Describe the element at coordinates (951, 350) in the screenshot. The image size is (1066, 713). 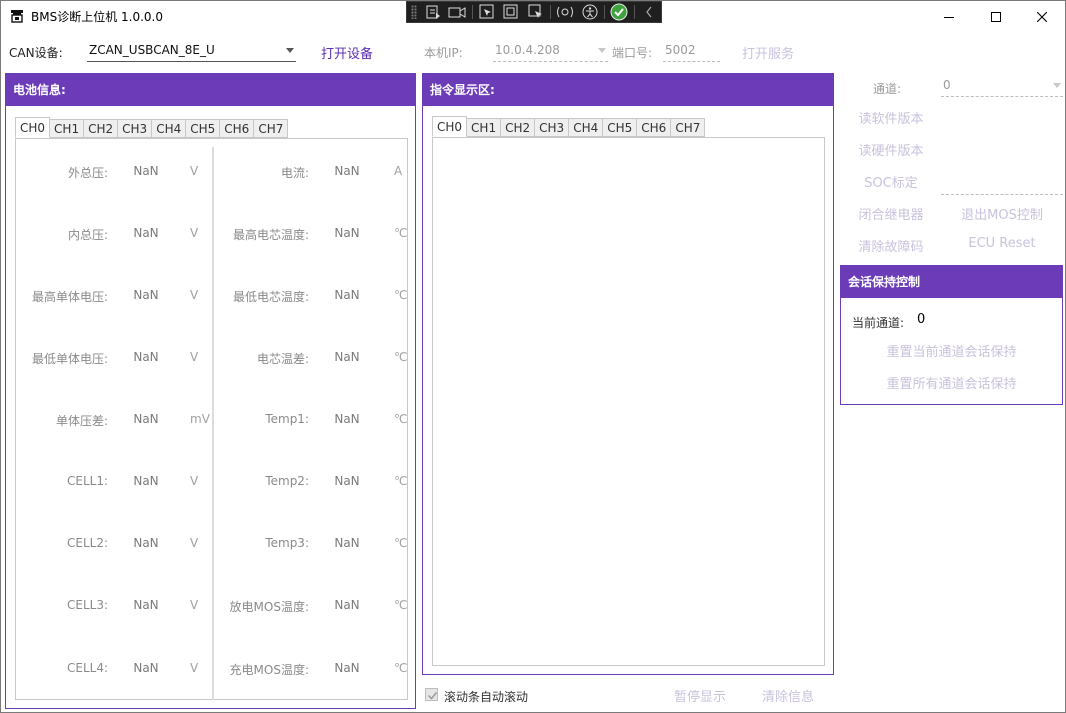
I see `reset-current-session-button: 重置当前通道会话保持` at that location.